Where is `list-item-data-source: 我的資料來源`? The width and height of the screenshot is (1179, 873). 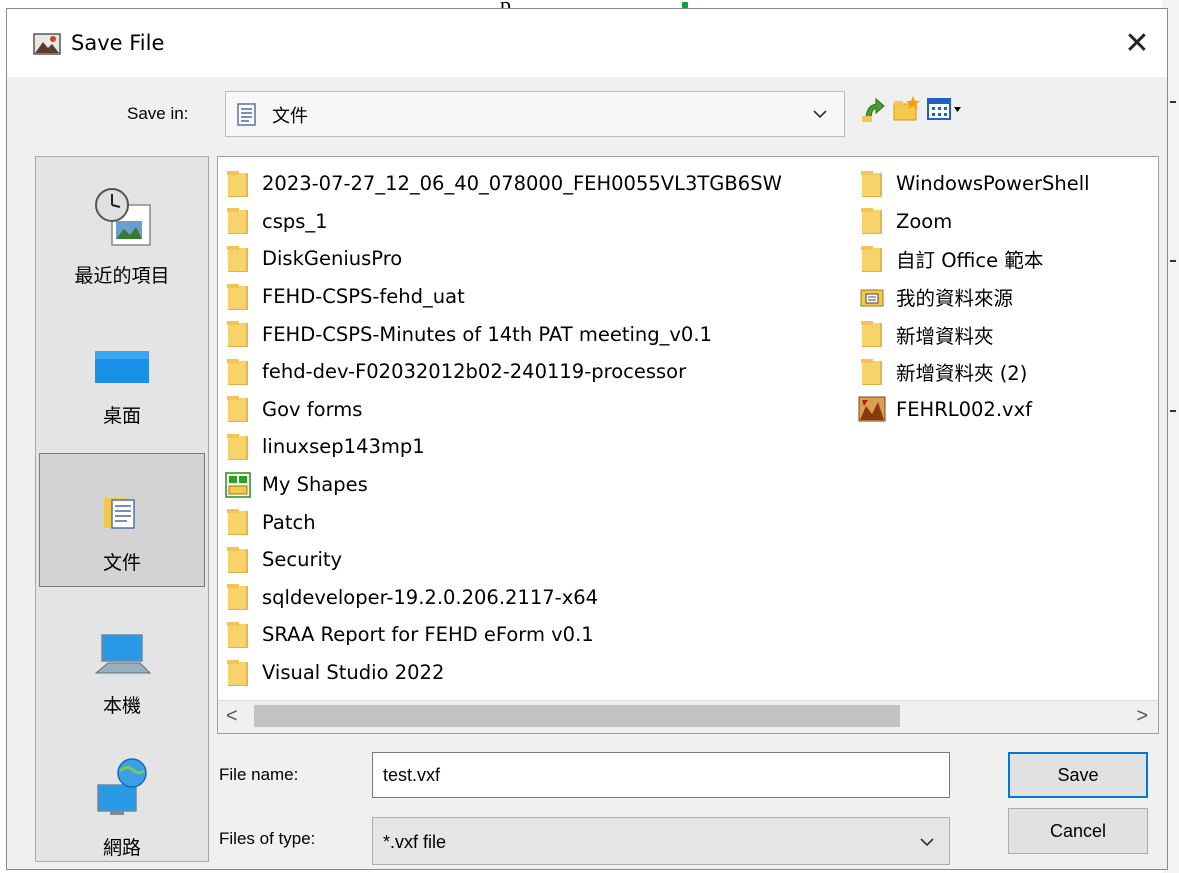
list-item-data-source: 我的資料來源 is located at coordinates (974, 297).